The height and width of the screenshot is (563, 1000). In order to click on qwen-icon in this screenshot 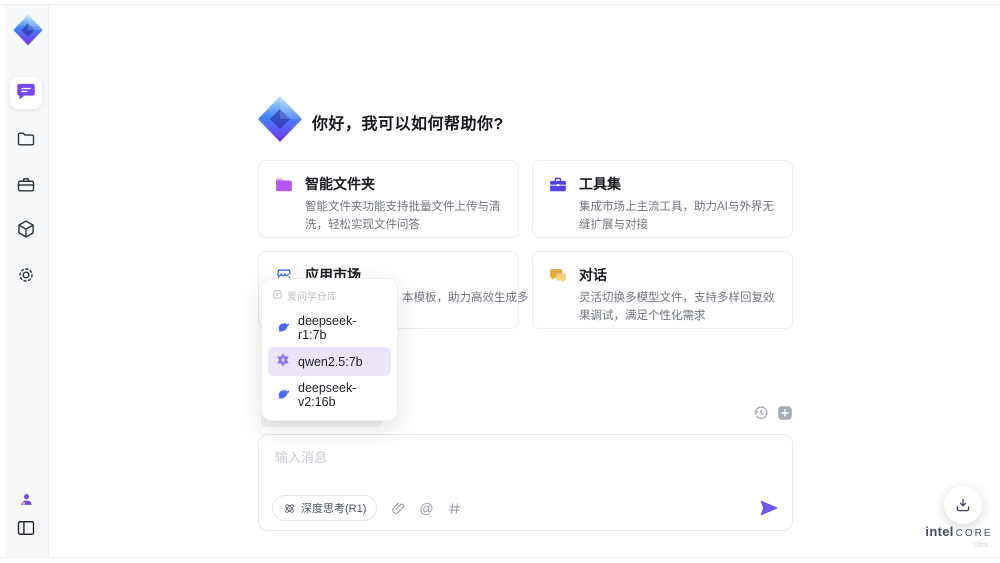, I will do `click(283, 361)`.